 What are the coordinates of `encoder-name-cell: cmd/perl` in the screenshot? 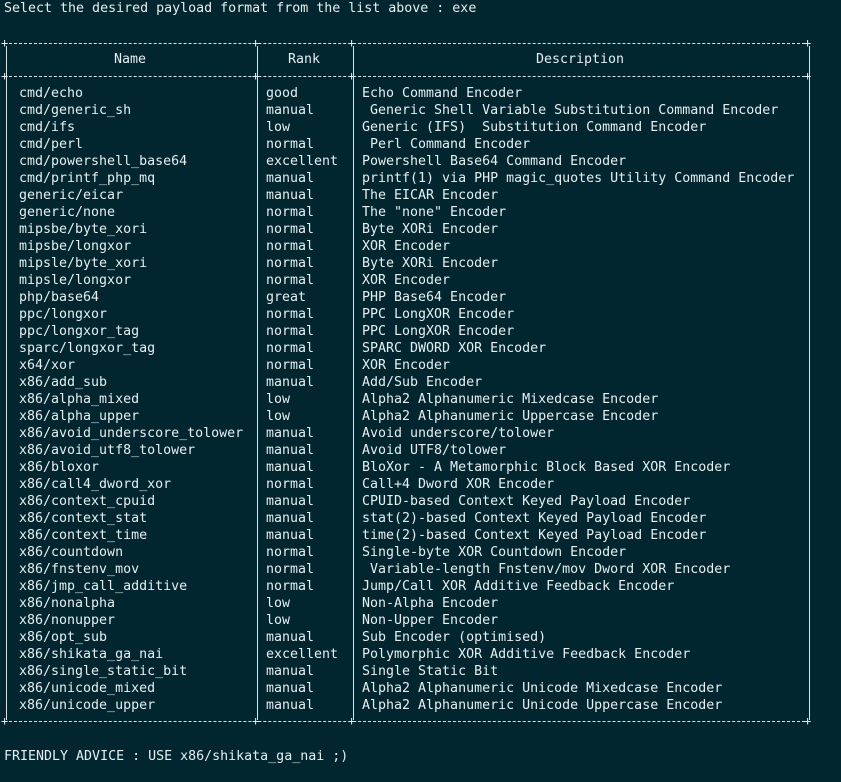 It's located at (51, 144).